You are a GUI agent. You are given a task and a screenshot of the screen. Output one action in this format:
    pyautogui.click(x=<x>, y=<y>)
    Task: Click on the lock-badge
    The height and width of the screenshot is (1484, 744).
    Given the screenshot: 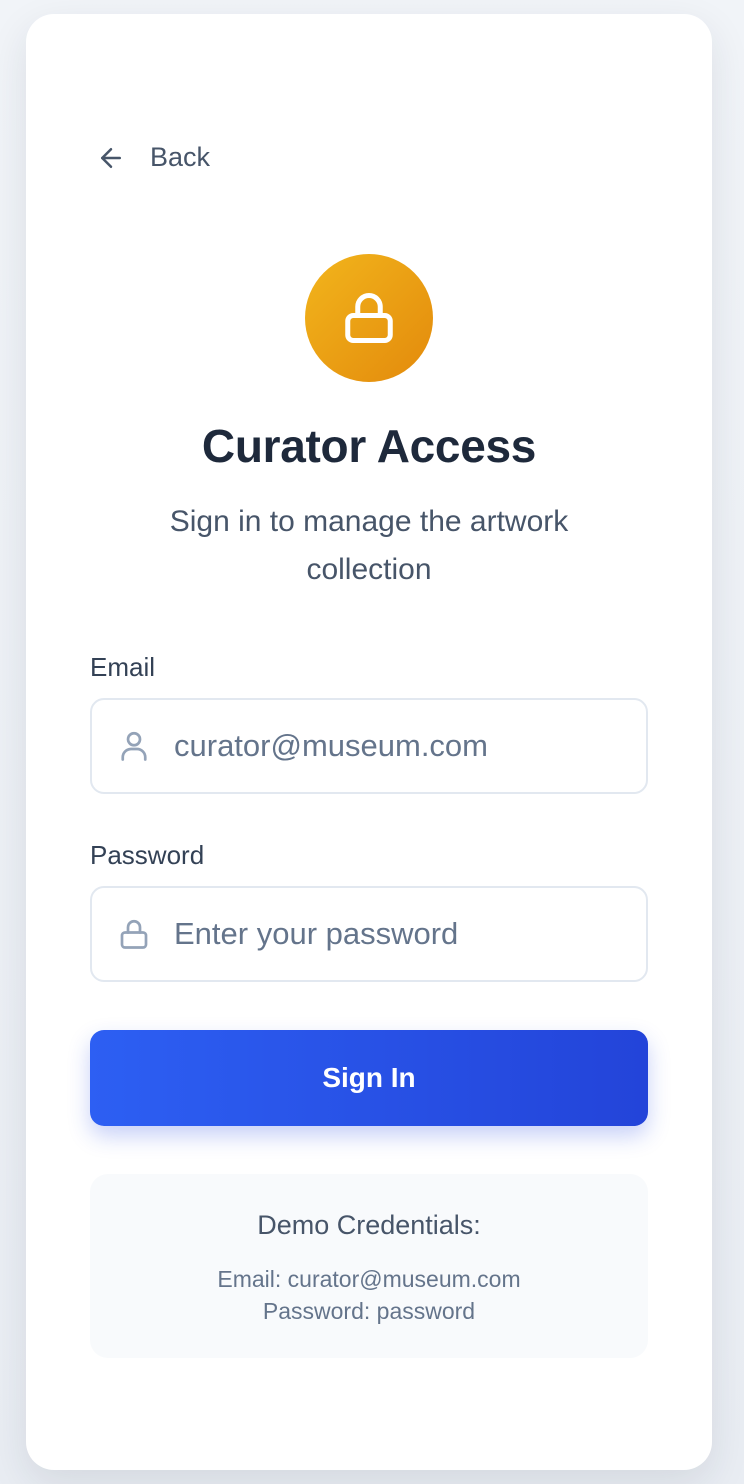 What is the action you would take?
    pyautogui.click(x=369, y=318)
    